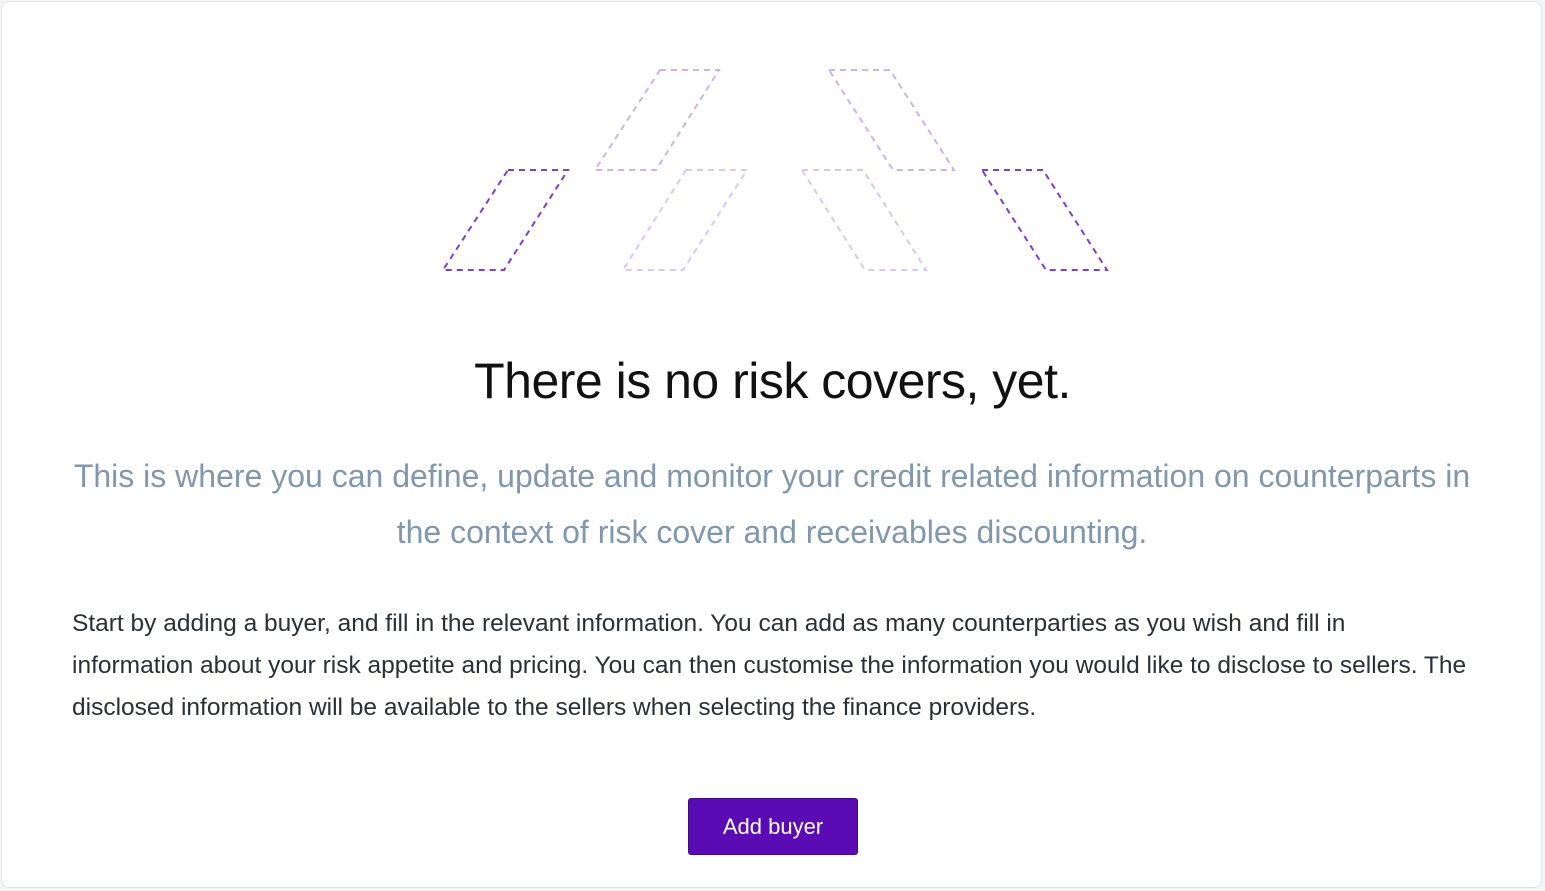 The image size is (1545, 891). I want to click on illustration-shape-right-outer, so click(1044, 220).